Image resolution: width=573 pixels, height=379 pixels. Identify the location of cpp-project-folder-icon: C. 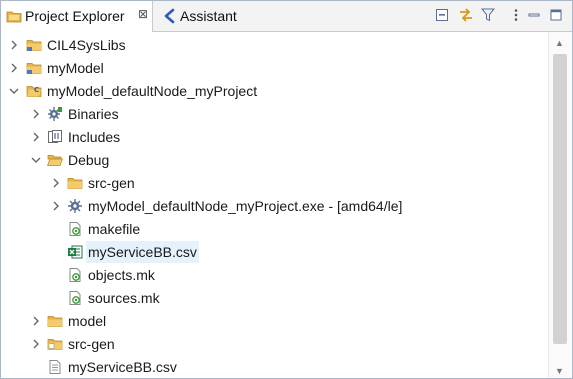
(34, 91).